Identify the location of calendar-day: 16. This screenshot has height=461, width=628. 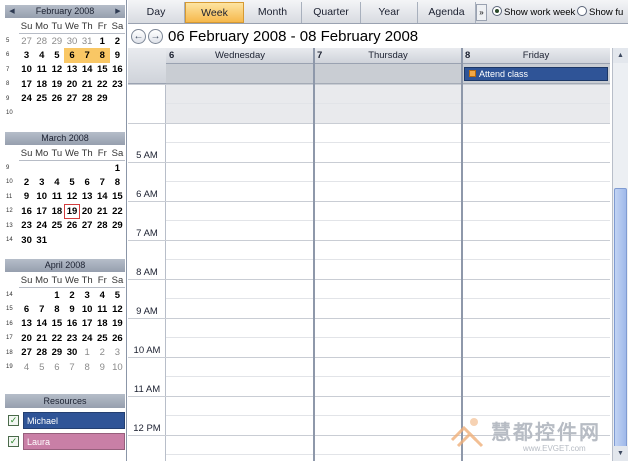
(26, 211).